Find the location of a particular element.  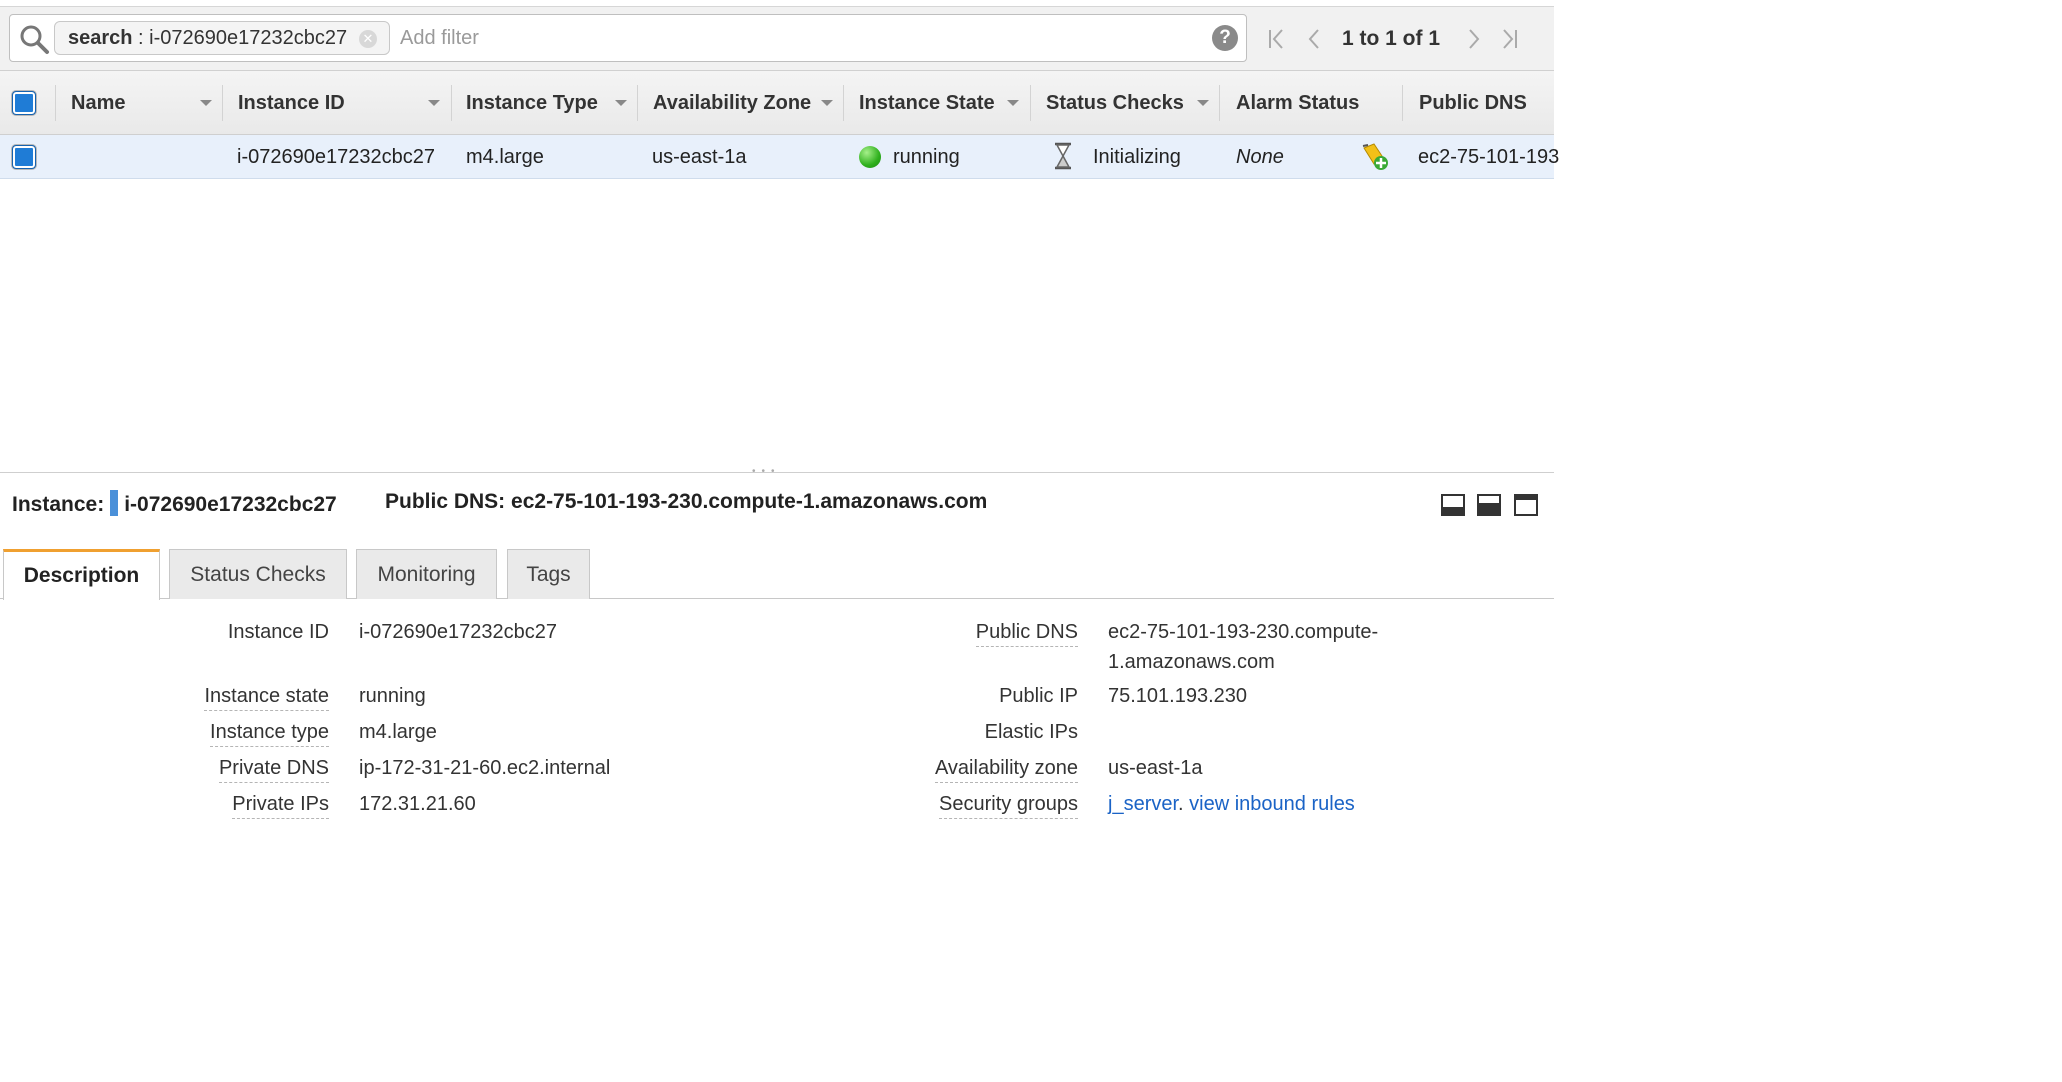

field-label-elastic-ips: Elastic IPs is located at coordinates (1031, 732).